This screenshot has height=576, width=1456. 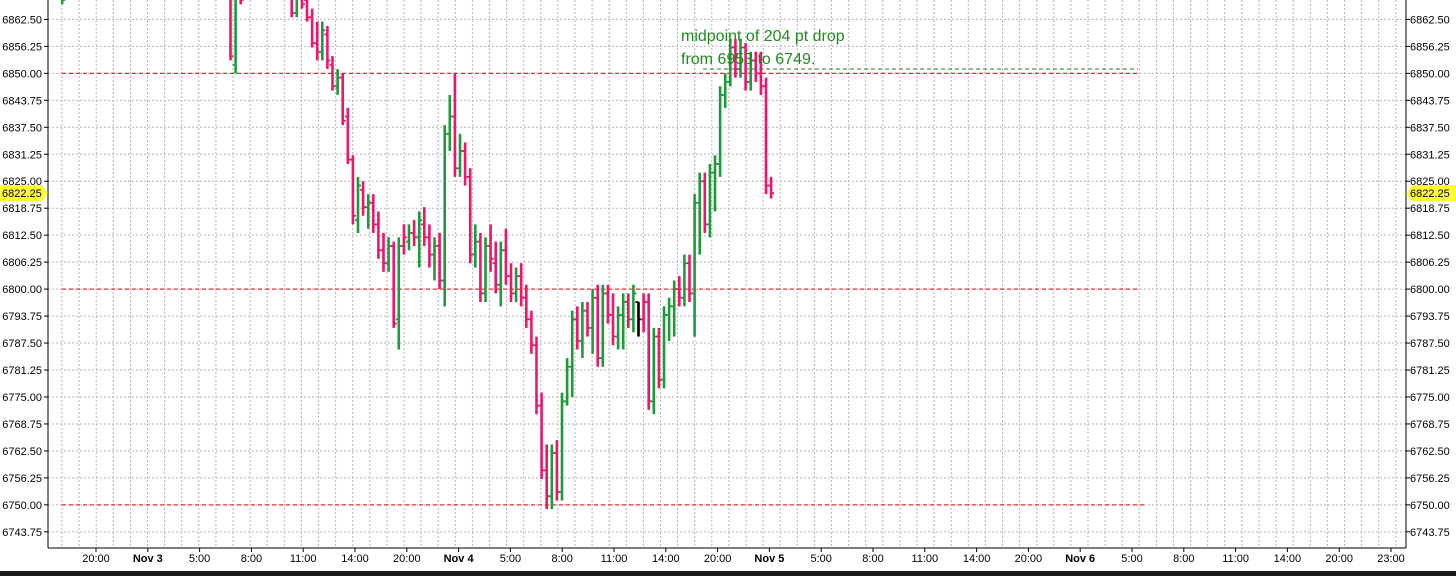 I want to click on x-tick-label: 23:00, so click(x=1391, y=559).